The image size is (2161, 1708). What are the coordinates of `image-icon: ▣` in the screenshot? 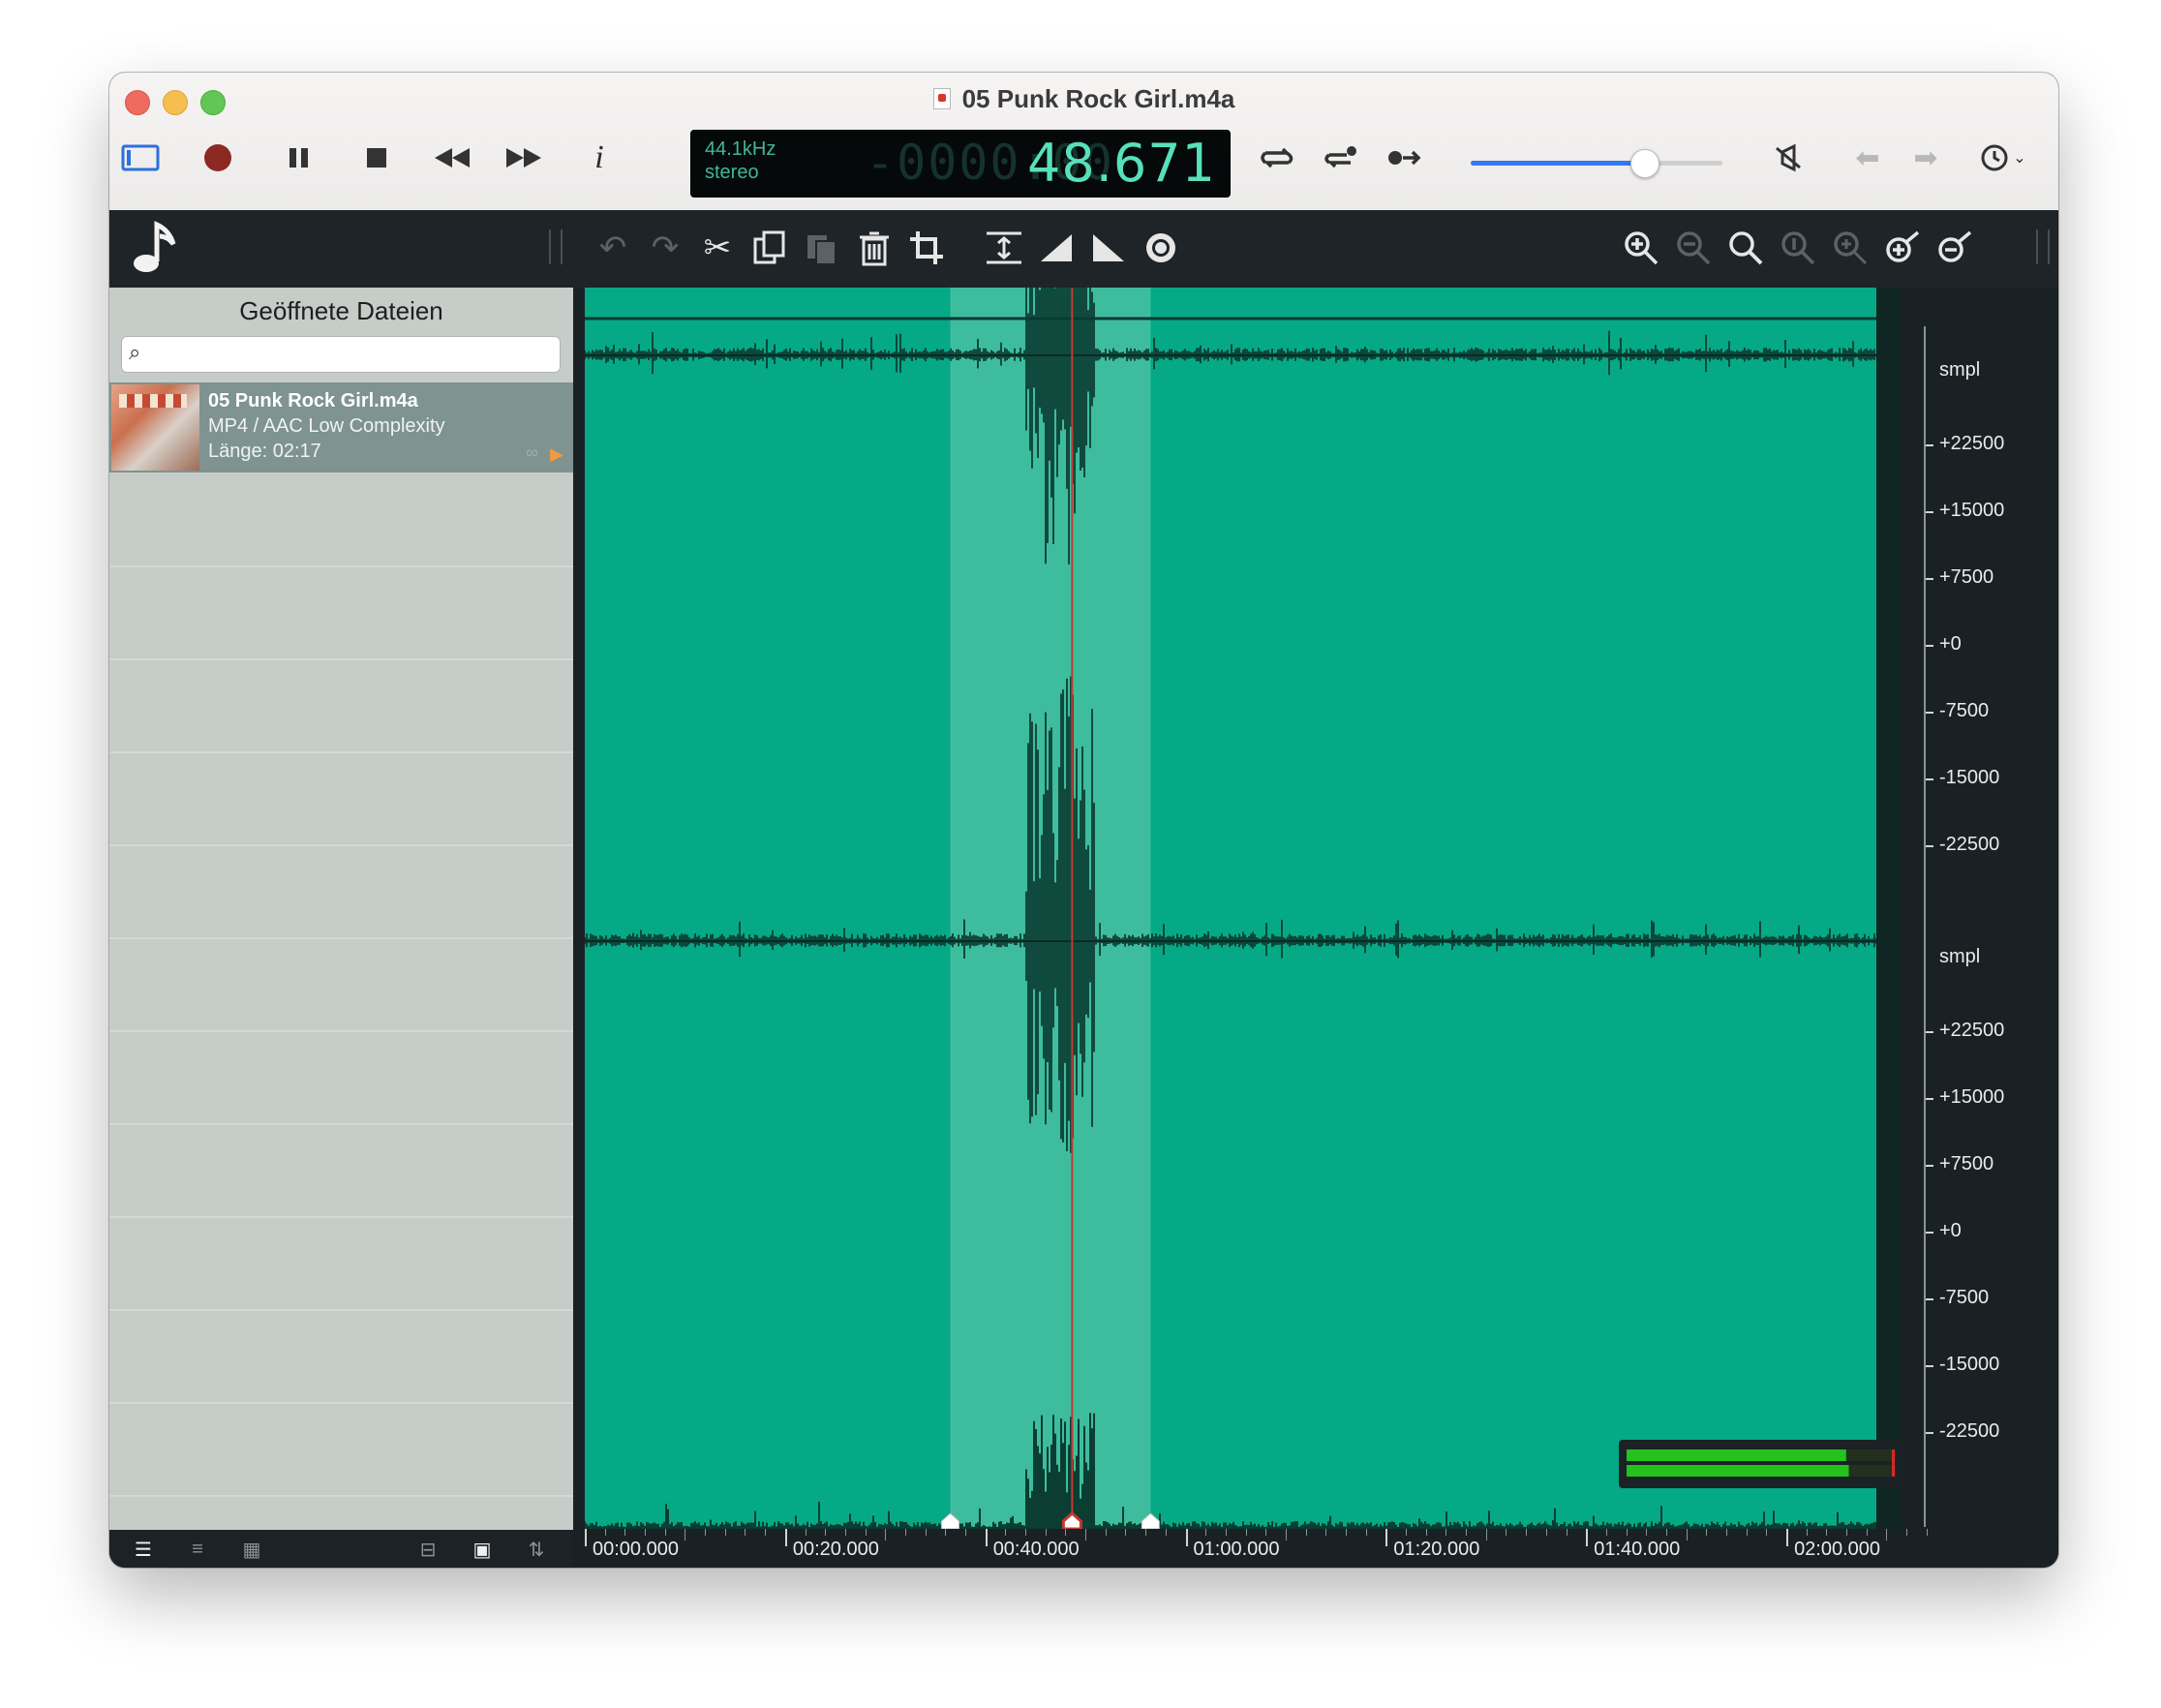 It's located at (482, 1550).